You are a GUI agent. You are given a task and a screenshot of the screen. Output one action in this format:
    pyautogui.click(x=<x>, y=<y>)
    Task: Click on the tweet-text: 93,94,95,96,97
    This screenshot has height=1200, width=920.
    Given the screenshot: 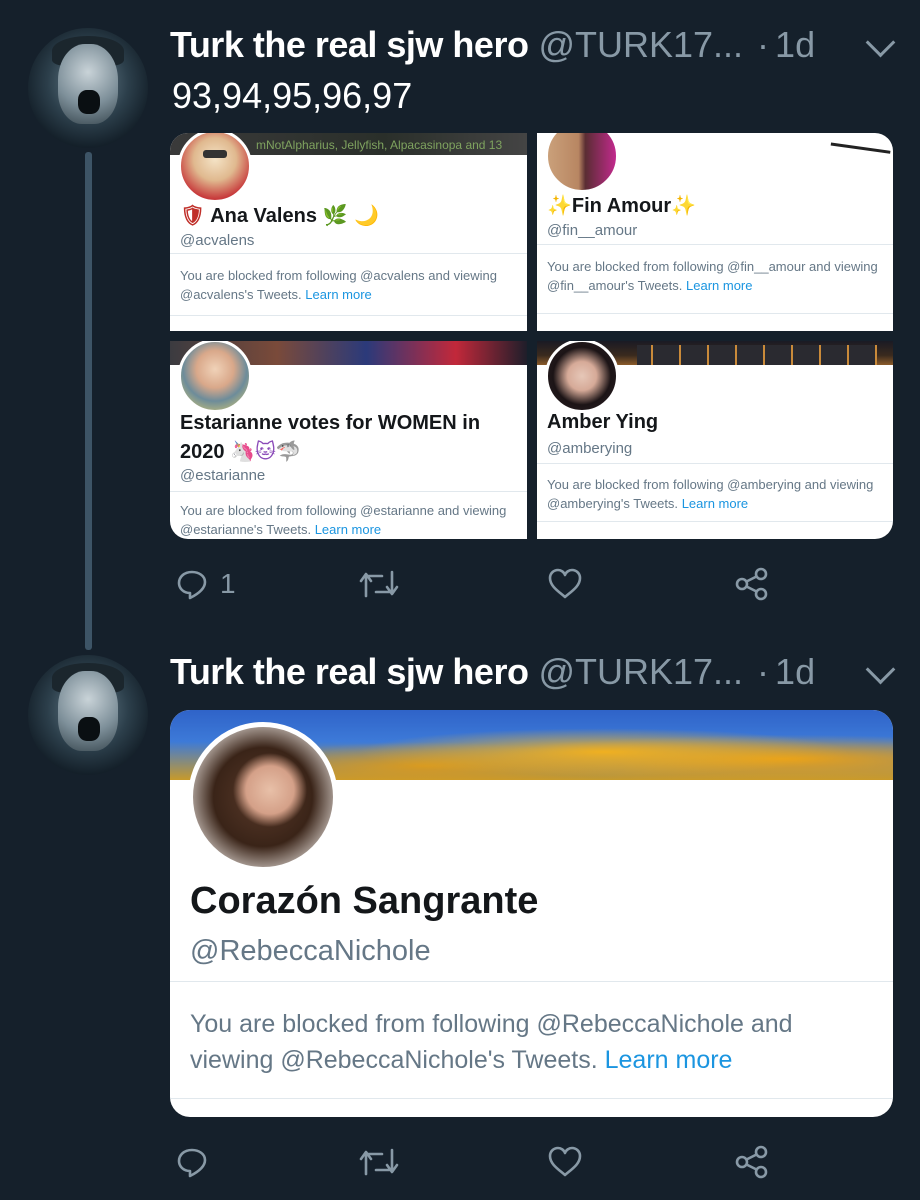 What is the action you would take?
    pyautogui.click(x=292, y=95)
    